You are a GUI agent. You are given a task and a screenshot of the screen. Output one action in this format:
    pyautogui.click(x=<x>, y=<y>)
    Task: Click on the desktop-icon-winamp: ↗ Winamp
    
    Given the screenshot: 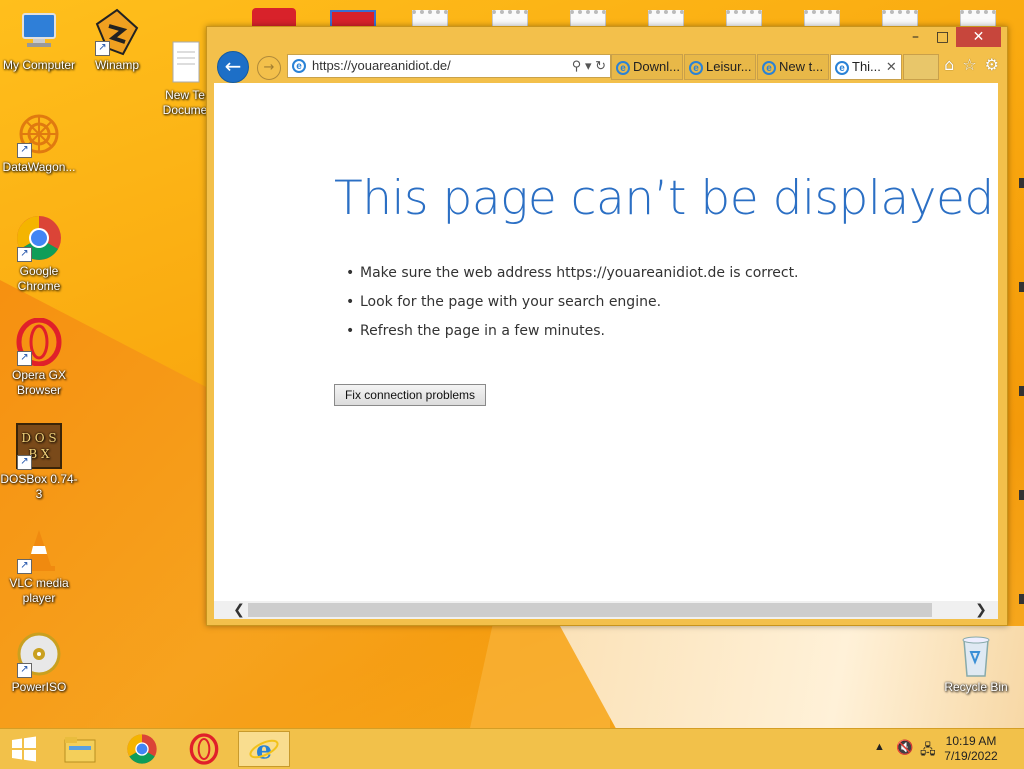 What is the action you would take?
    pyautogui.click(x=117, y=40)
    